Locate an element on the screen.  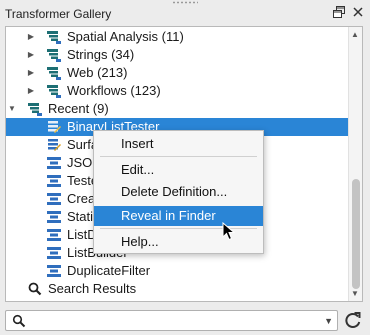
tree-row-label: Spatial Analysis (11) is located at coordinates (125, 36).